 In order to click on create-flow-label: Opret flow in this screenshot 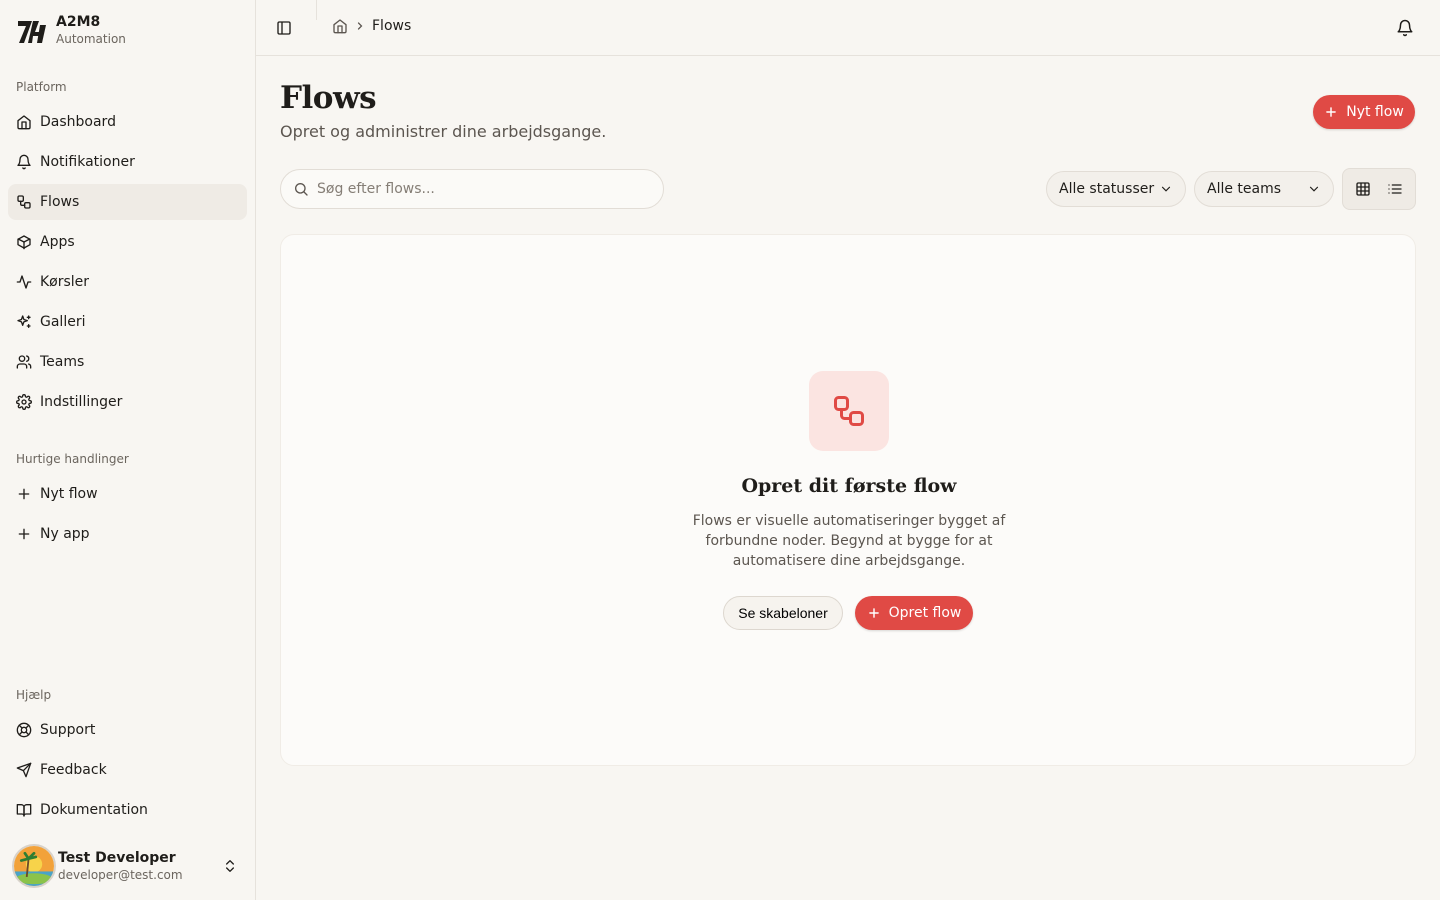, I will do `click(925, 613)`.